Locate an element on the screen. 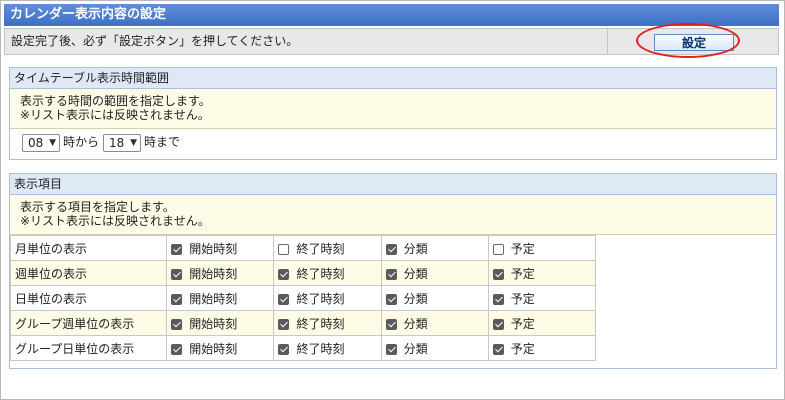 The height and width of the screenshot is (400, 785). table-row: 月単位の表示 開始時刻 終了時刻 分類 予定 is located at coordinates (303, 248).